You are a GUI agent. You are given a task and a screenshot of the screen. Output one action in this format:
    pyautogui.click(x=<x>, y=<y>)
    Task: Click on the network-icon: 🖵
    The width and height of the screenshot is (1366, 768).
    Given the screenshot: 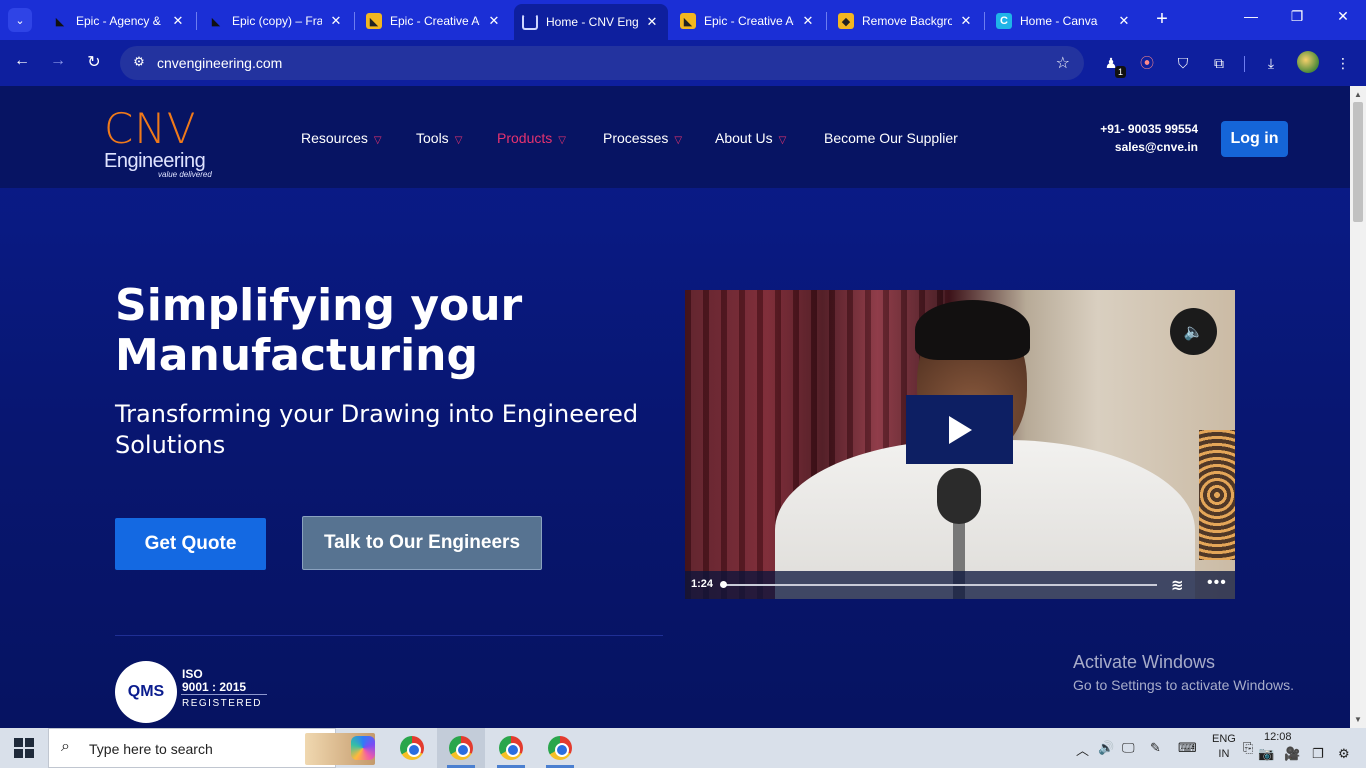 What is the action you would take?
    pyautogui.click(x=1128, y=748)
    